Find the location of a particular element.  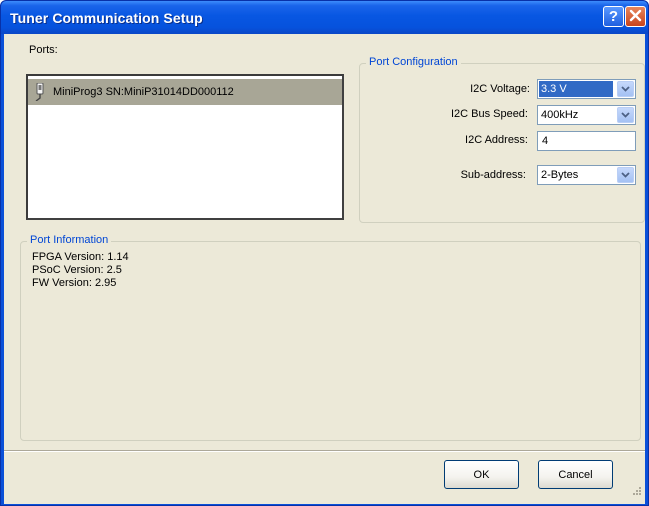

ports-label: Ports: is located at coordinates (43, 50).